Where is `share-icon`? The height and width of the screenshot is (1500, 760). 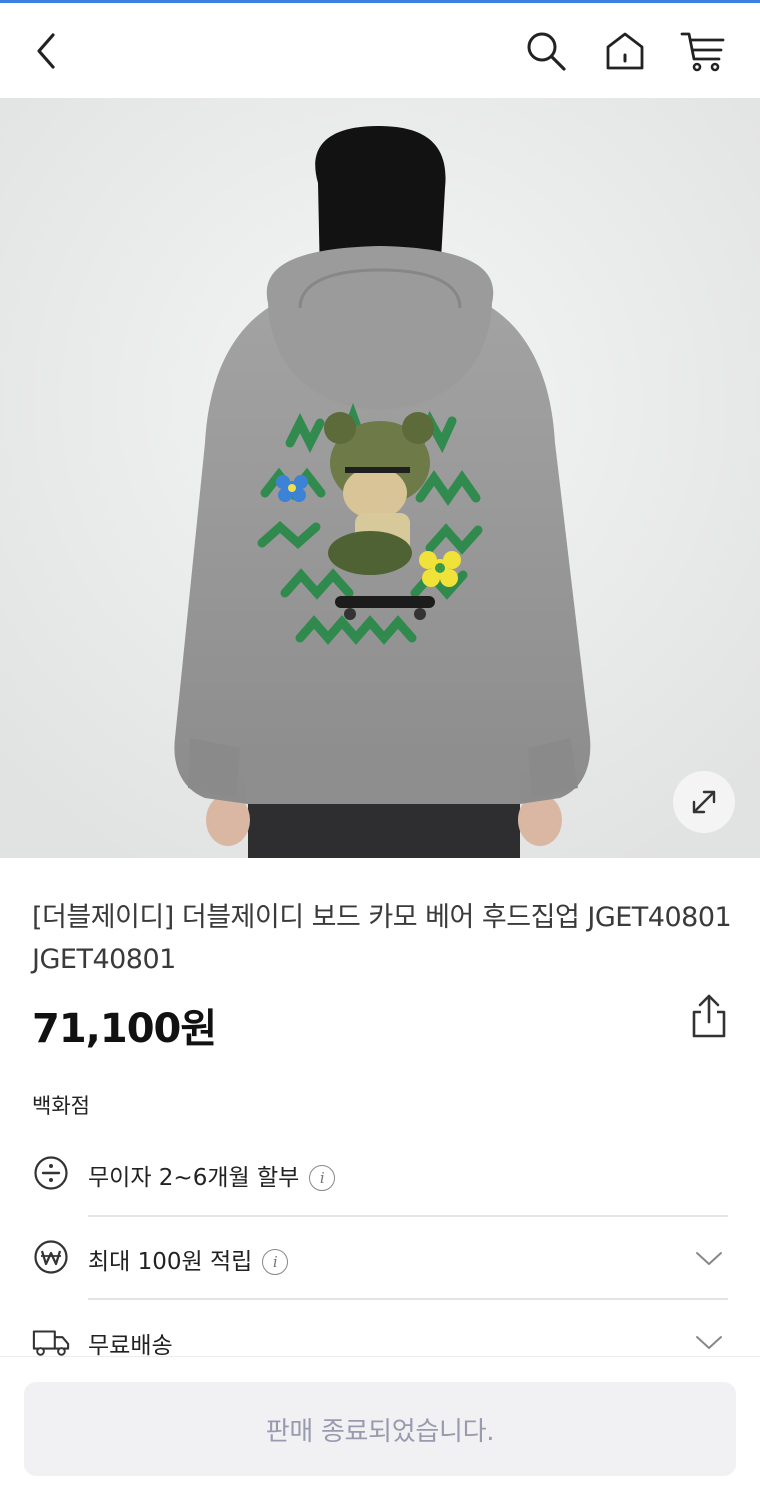
share-icon is located at coordinates (709, 1016).